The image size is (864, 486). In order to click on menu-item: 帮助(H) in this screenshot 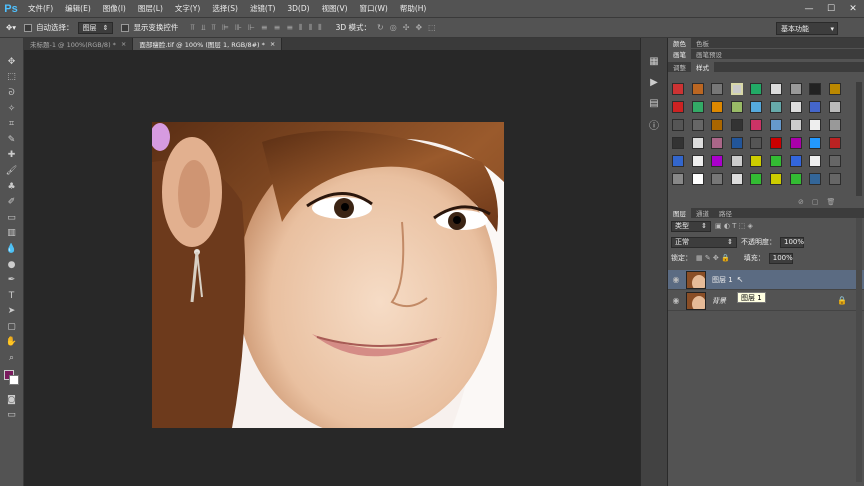, I will do `click(413, 9)`.